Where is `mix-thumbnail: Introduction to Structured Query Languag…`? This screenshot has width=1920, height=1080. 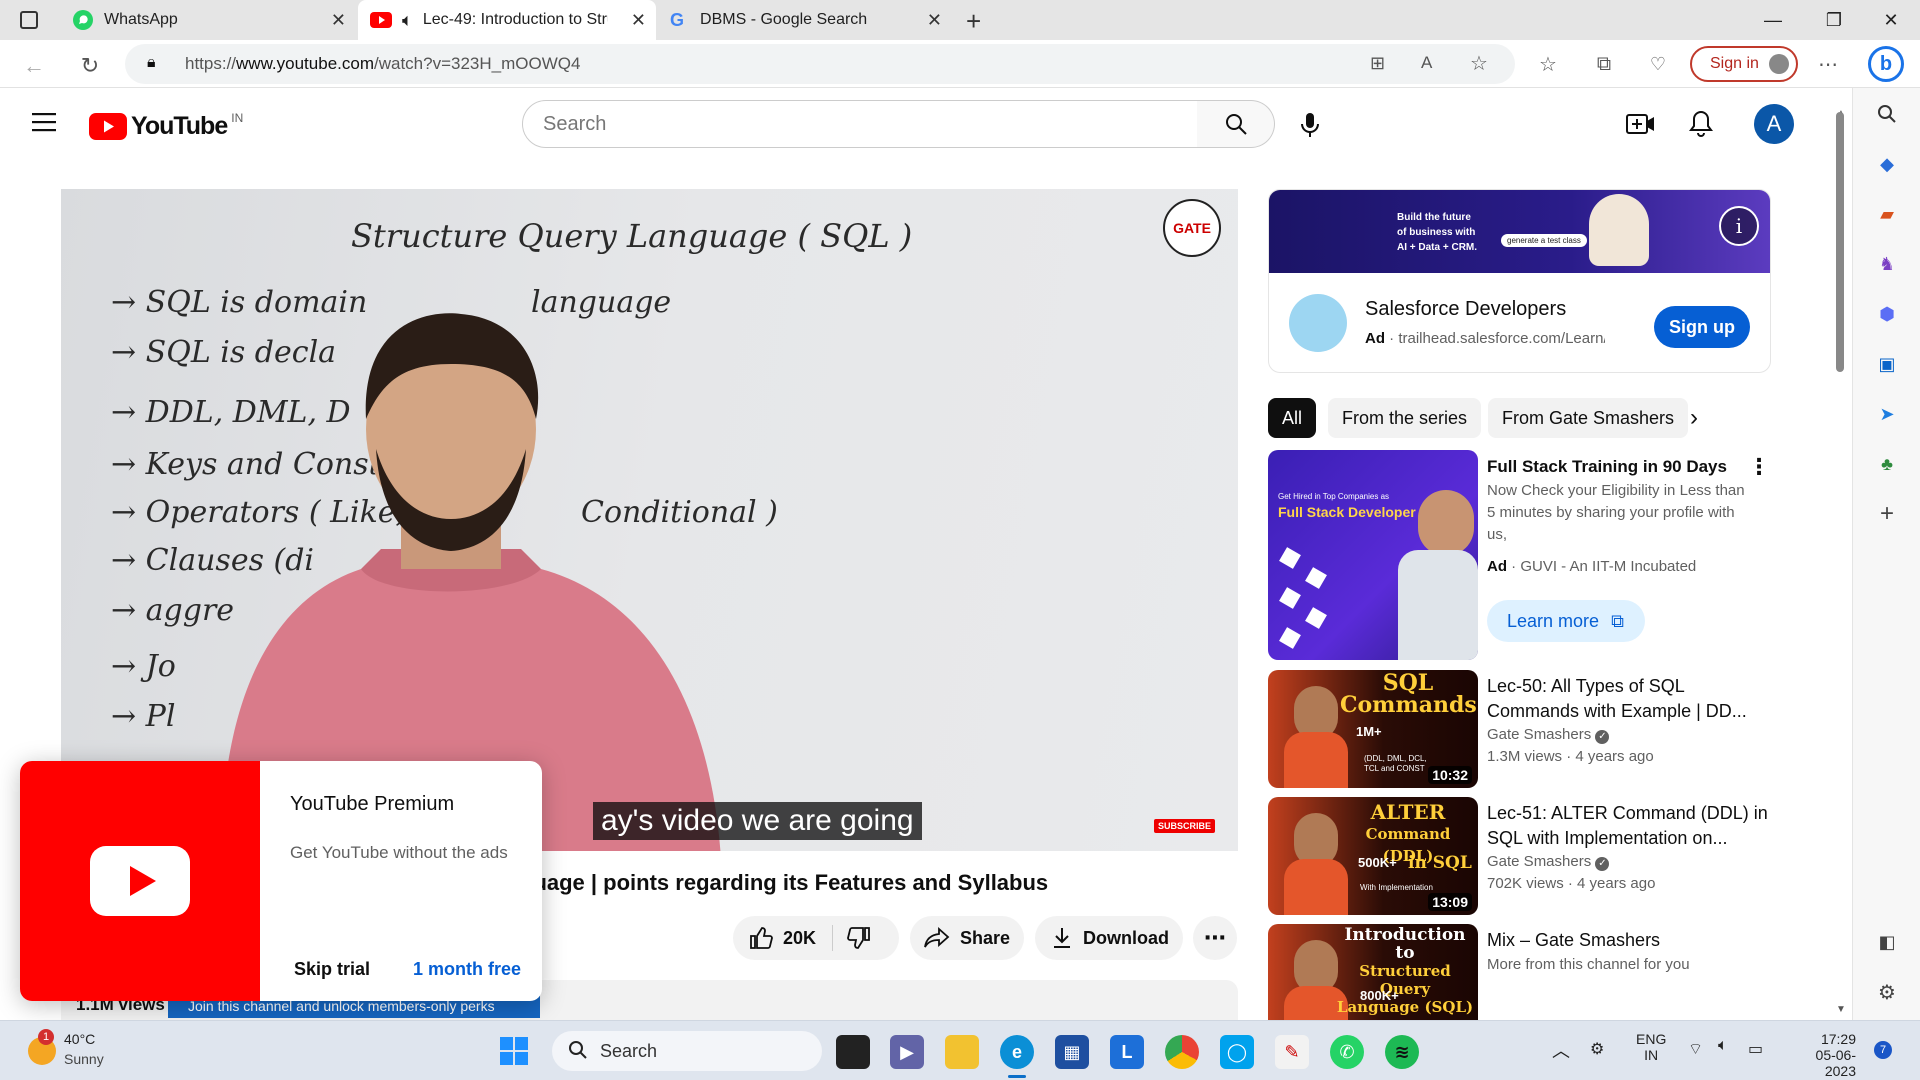
mix-thumbnail: Introduction to Structured Query Languag… is located at coordinates (1373, 972).